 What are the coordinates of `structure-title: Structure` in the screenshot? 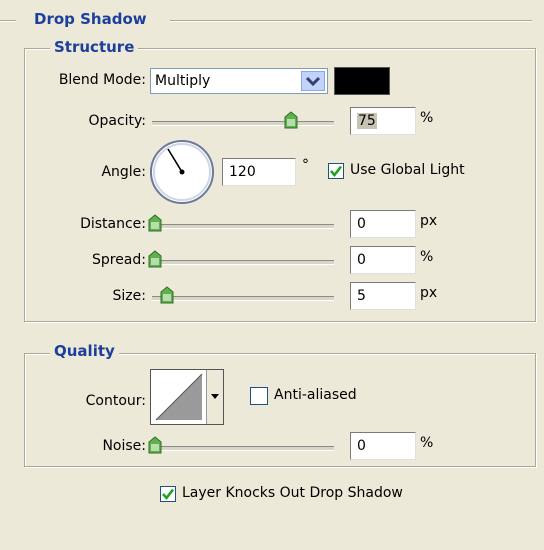 It's located at (94, 47).